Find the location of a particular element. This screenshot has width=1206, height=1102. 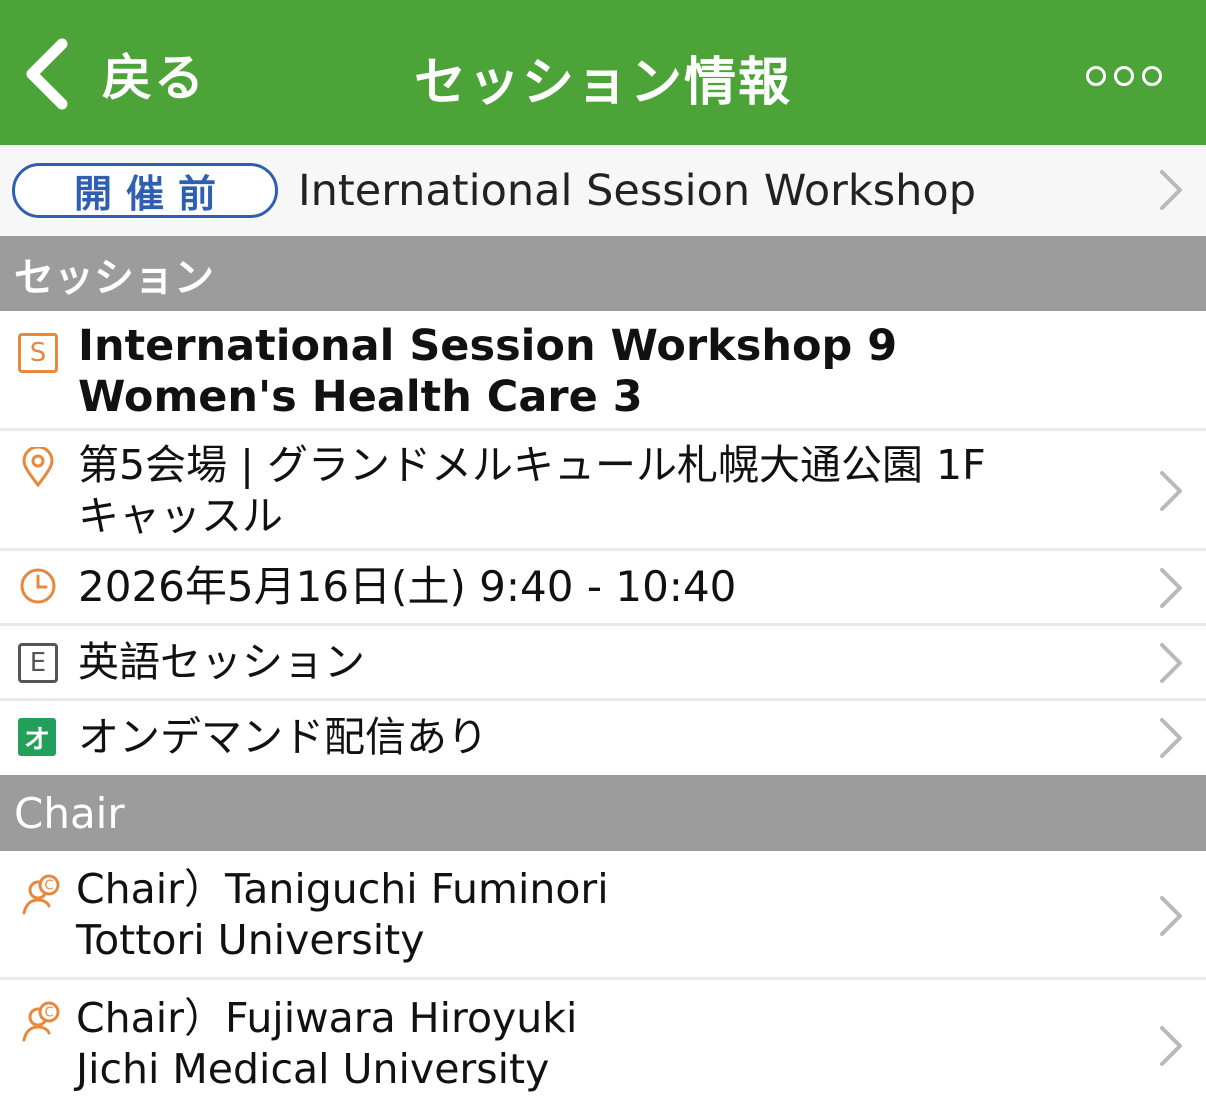

venue-line1: 第5会場 | グランドメルキュール札幌大通公園 1F is located at coordinates (532, 465).